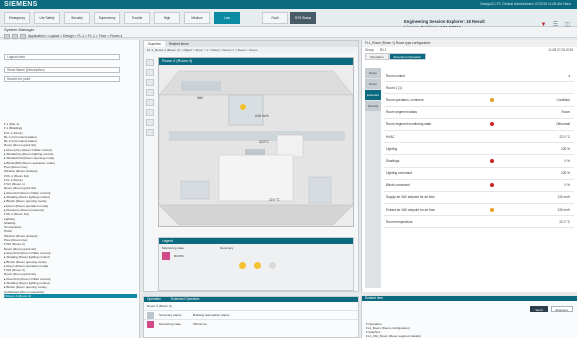 The height and width of the screenshot is (338, 577). I want to click on vav-duct, so click(201, 86).